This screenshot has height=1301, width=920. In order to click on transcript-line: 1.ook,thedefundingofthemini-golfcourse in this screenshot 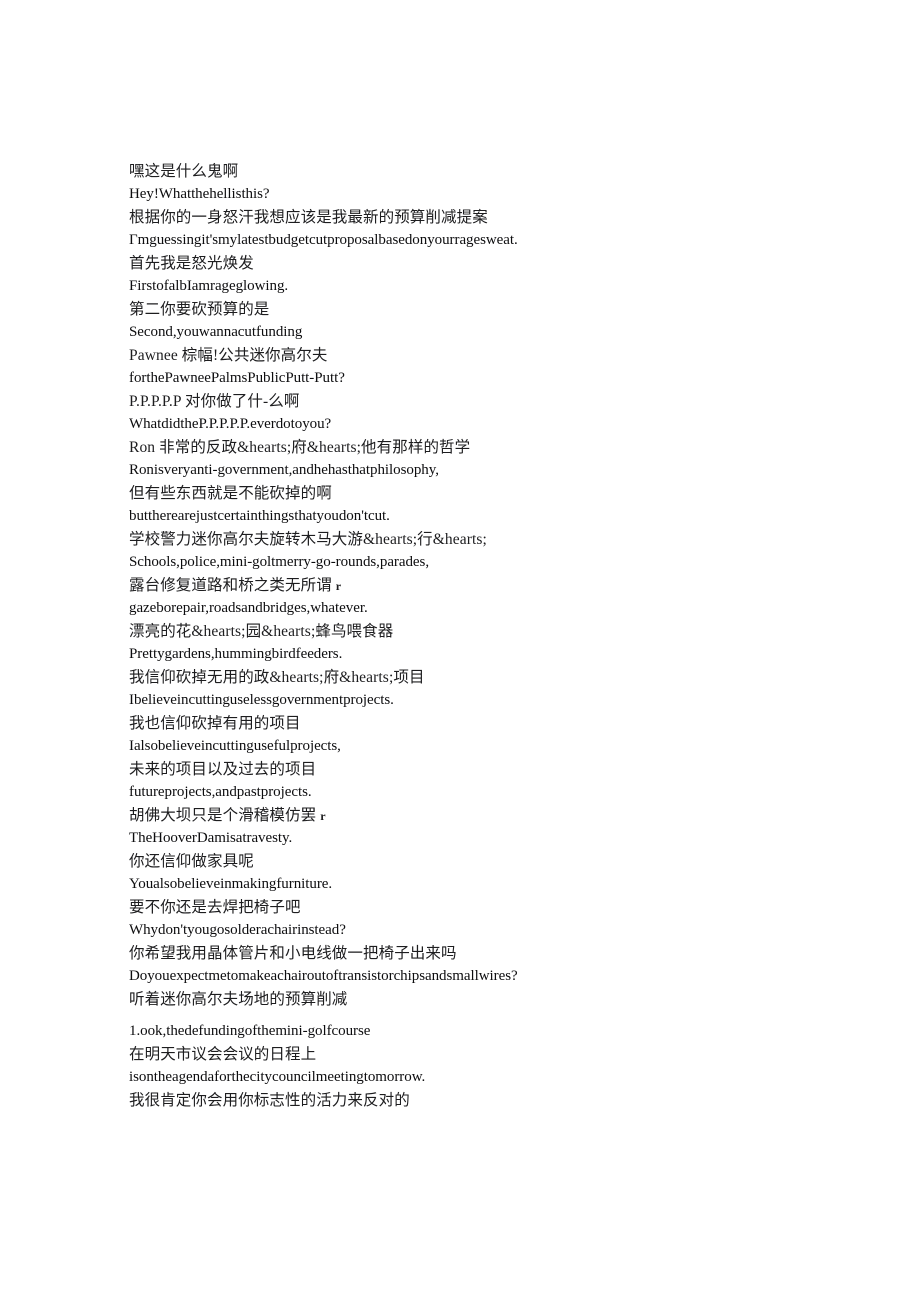, I will do `click(479, 1031)`.